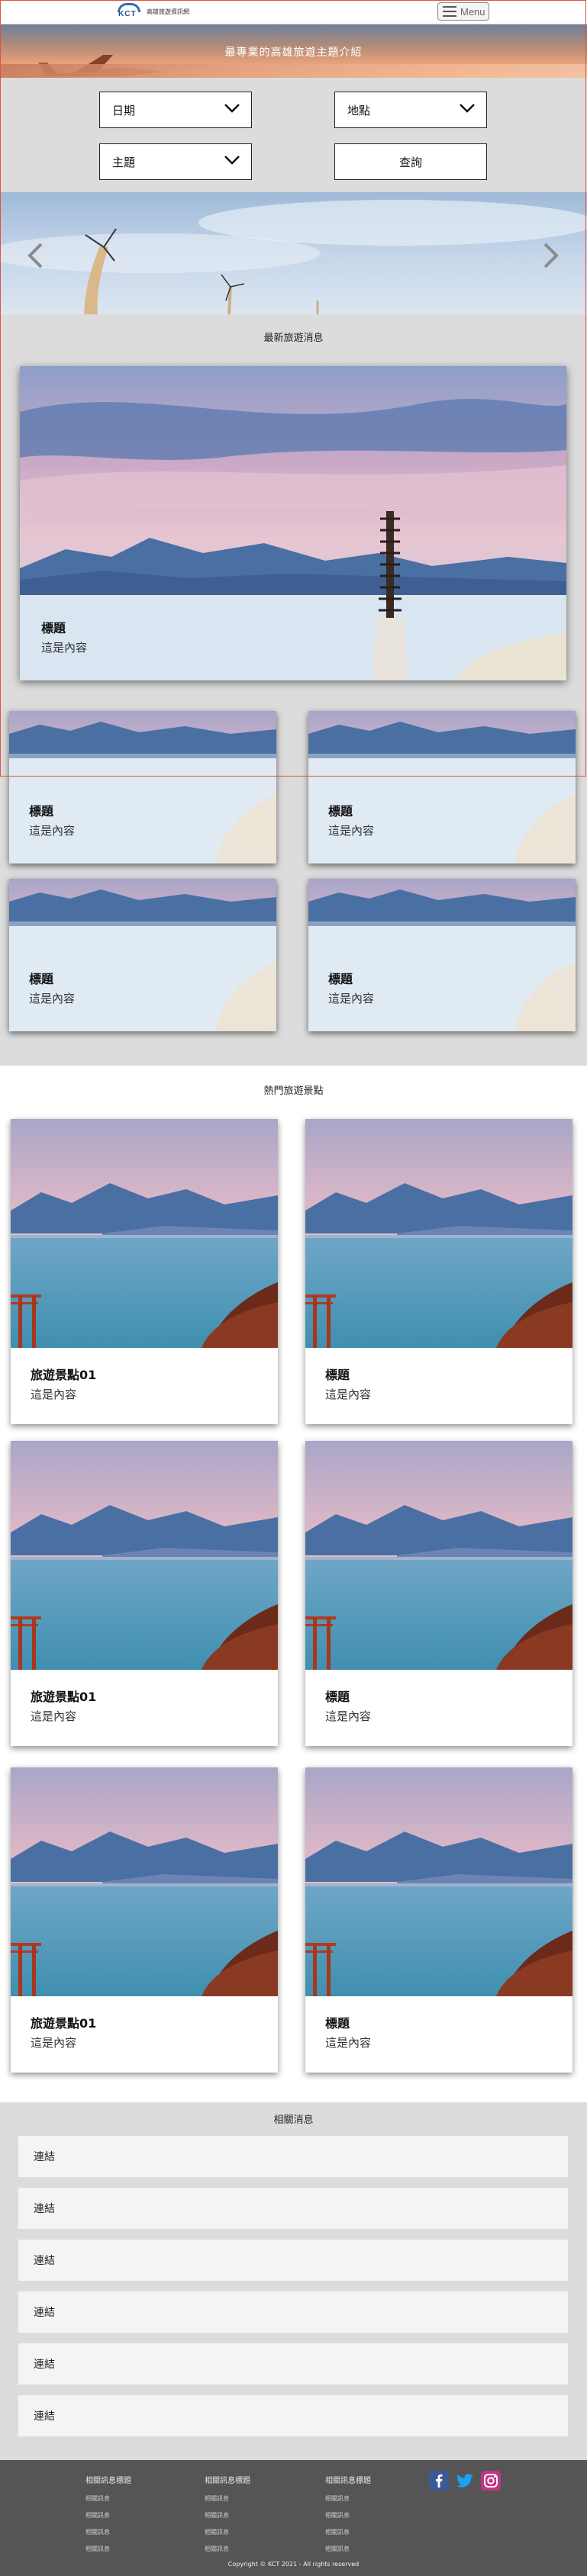  I want to click on news-hero-body: 這是內容, so click(64, 648).